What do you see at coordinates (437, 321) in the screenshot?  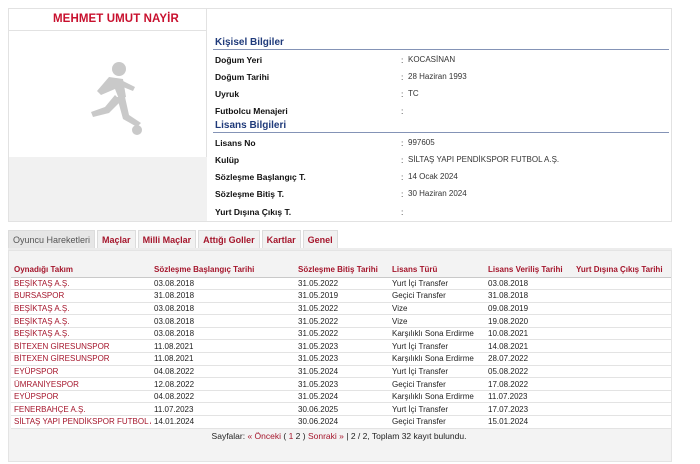 I see `cell-license-type: Vize` at bounding box center [437, 321].